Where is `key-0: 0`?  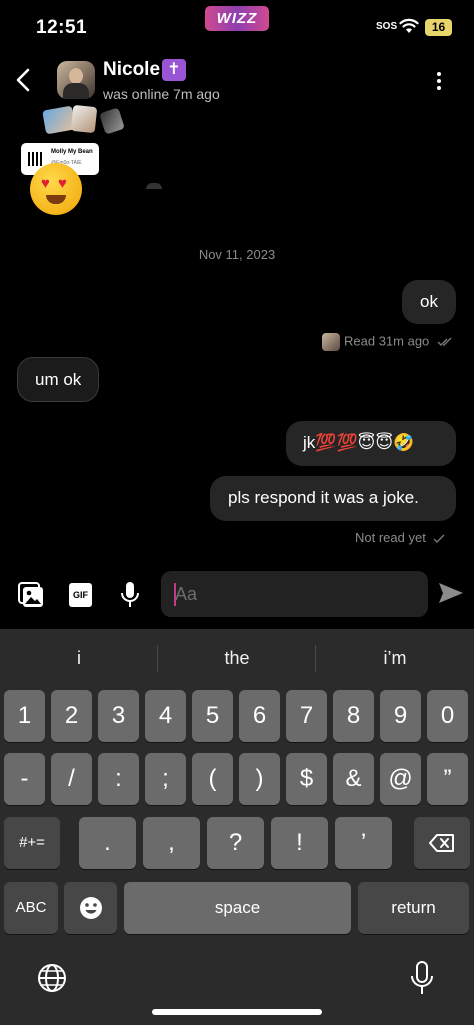
key-0: 0 is located at coordinates (447, 716).